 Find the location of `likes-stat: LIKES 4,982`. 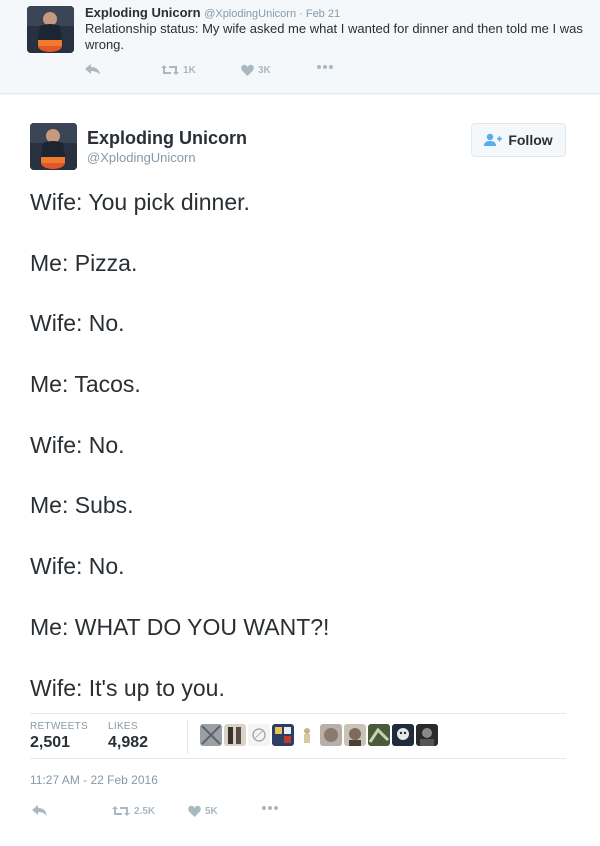

likes-stat: LIKES 4,982 is located at coordinates (128, 736).